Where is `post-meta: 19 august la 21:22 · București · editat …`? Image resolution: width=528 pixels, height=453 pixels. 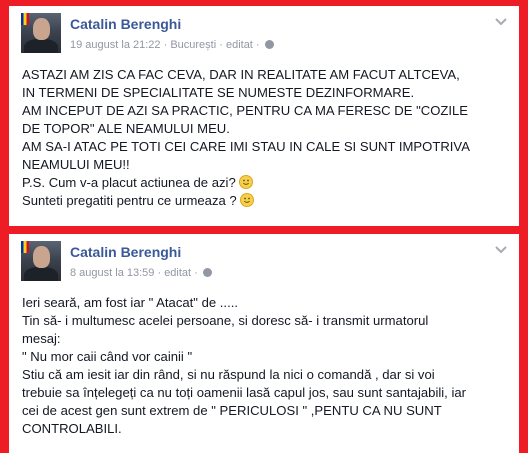 post-meta: 19 august la 21:22 · București · editat … is located at coordinates (172, 45).